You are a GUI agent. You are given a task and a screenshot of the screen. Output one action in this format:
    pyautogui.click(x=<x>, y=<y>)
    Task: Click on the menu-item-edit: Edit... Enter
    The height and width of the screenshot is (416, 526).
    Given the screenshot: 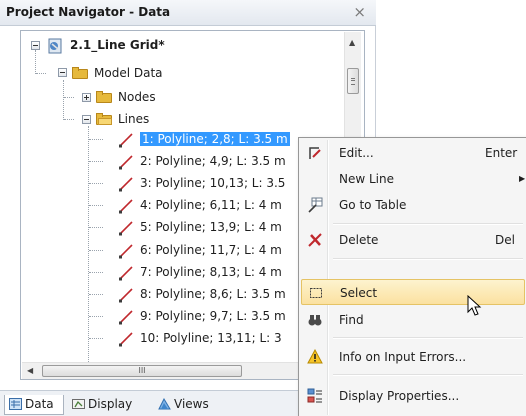 What is the action you would take?
    pyautogui.click(x=413, y=153)
    